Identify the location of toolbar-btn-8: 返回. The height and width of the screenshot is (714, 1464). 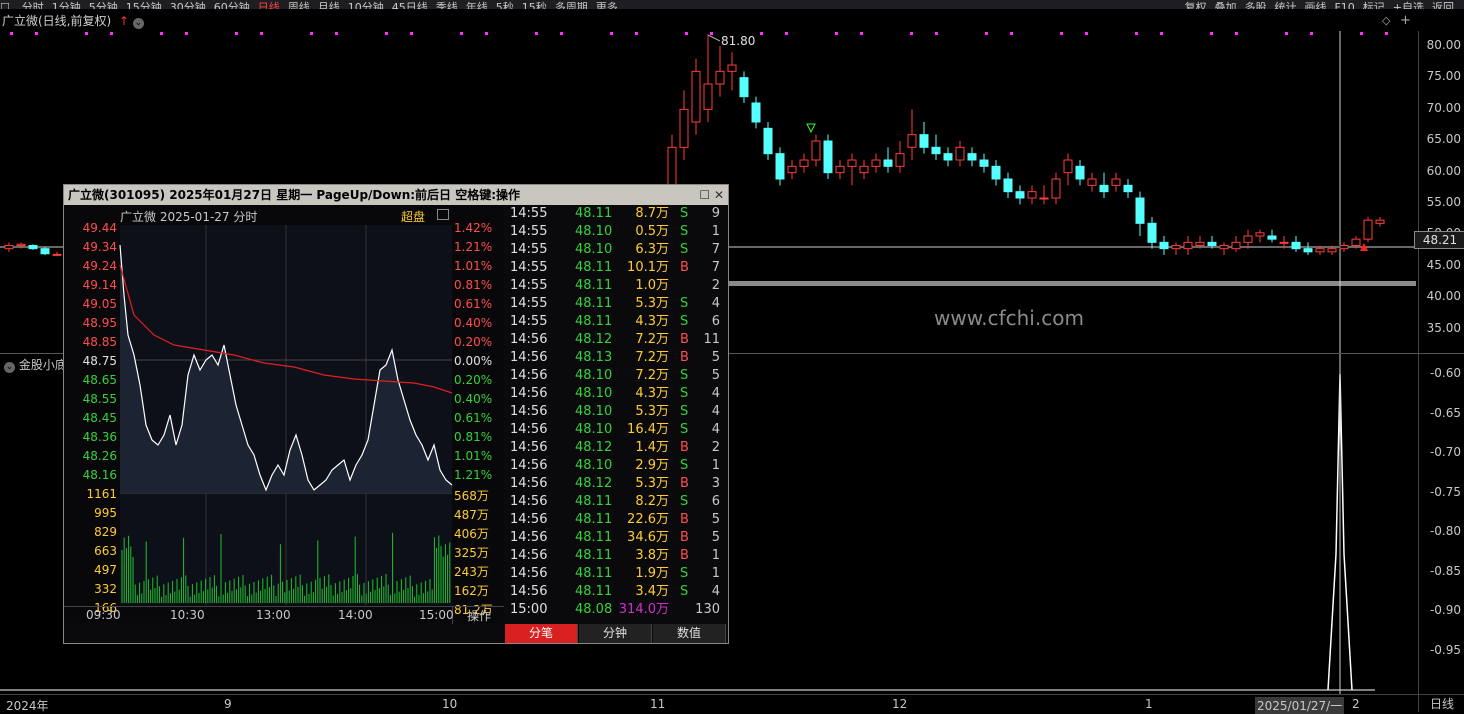
(1443, 5).